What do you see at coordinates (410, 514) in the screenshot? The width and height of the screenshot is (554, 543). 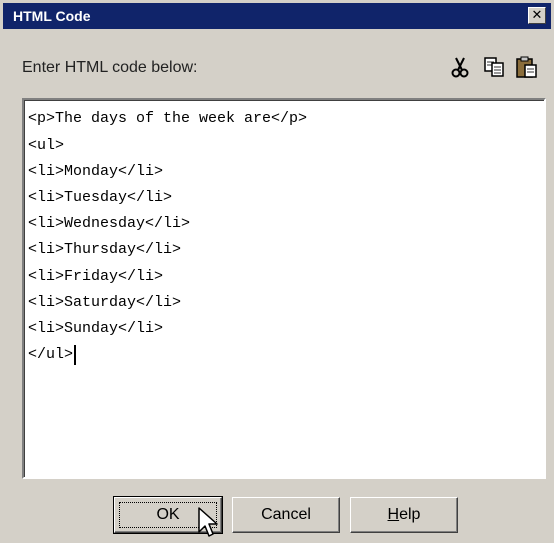 I see `help-button-label: elp` at bounding box center [410, 514].